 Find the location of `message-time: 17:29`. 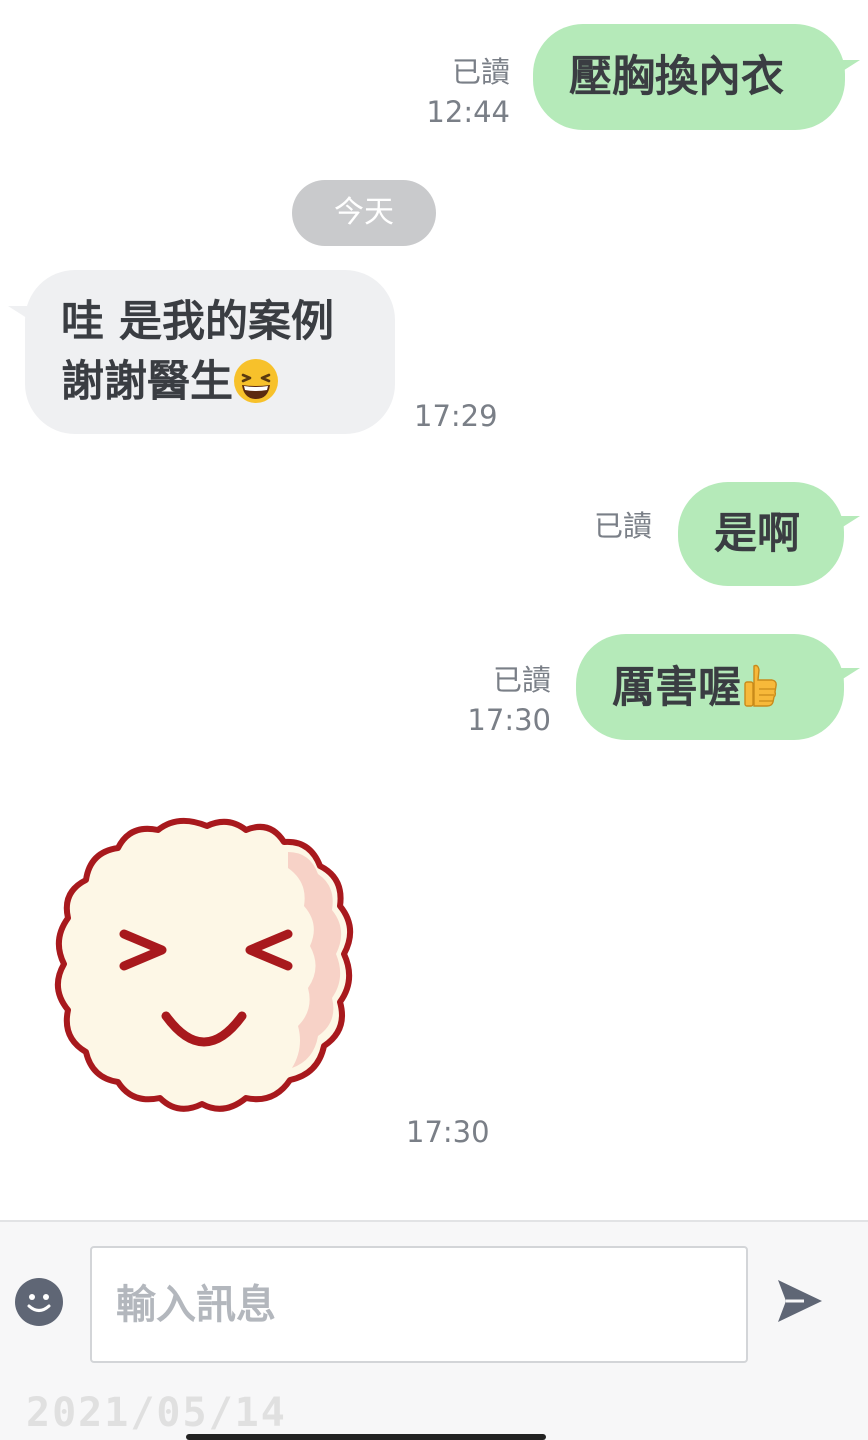

message-time: 17:29 is located at coordinates (456, 416).